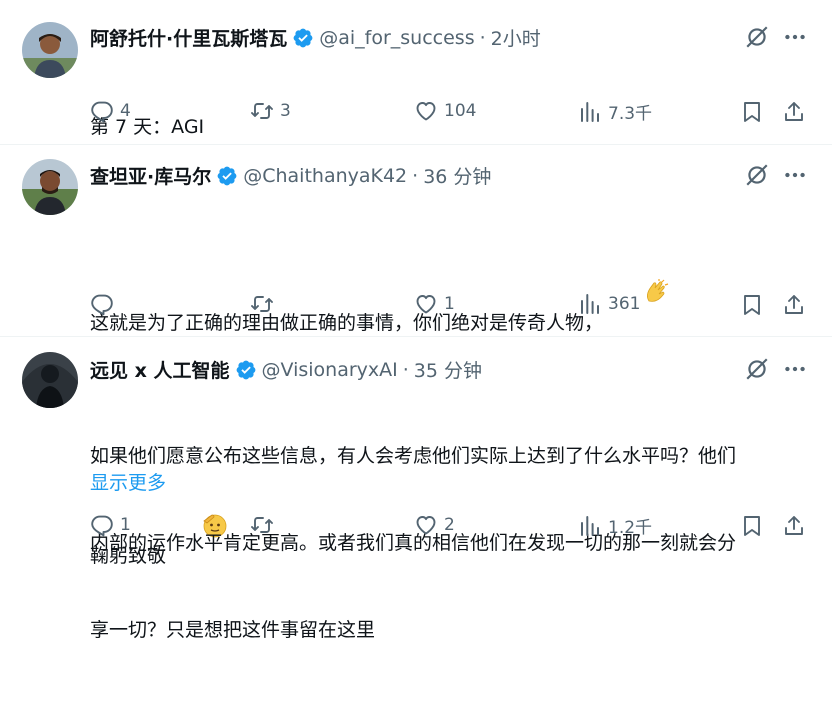 The height and width of the screenshot is (703, 832). I want to click on reply-button: 1, so click(110, 525).